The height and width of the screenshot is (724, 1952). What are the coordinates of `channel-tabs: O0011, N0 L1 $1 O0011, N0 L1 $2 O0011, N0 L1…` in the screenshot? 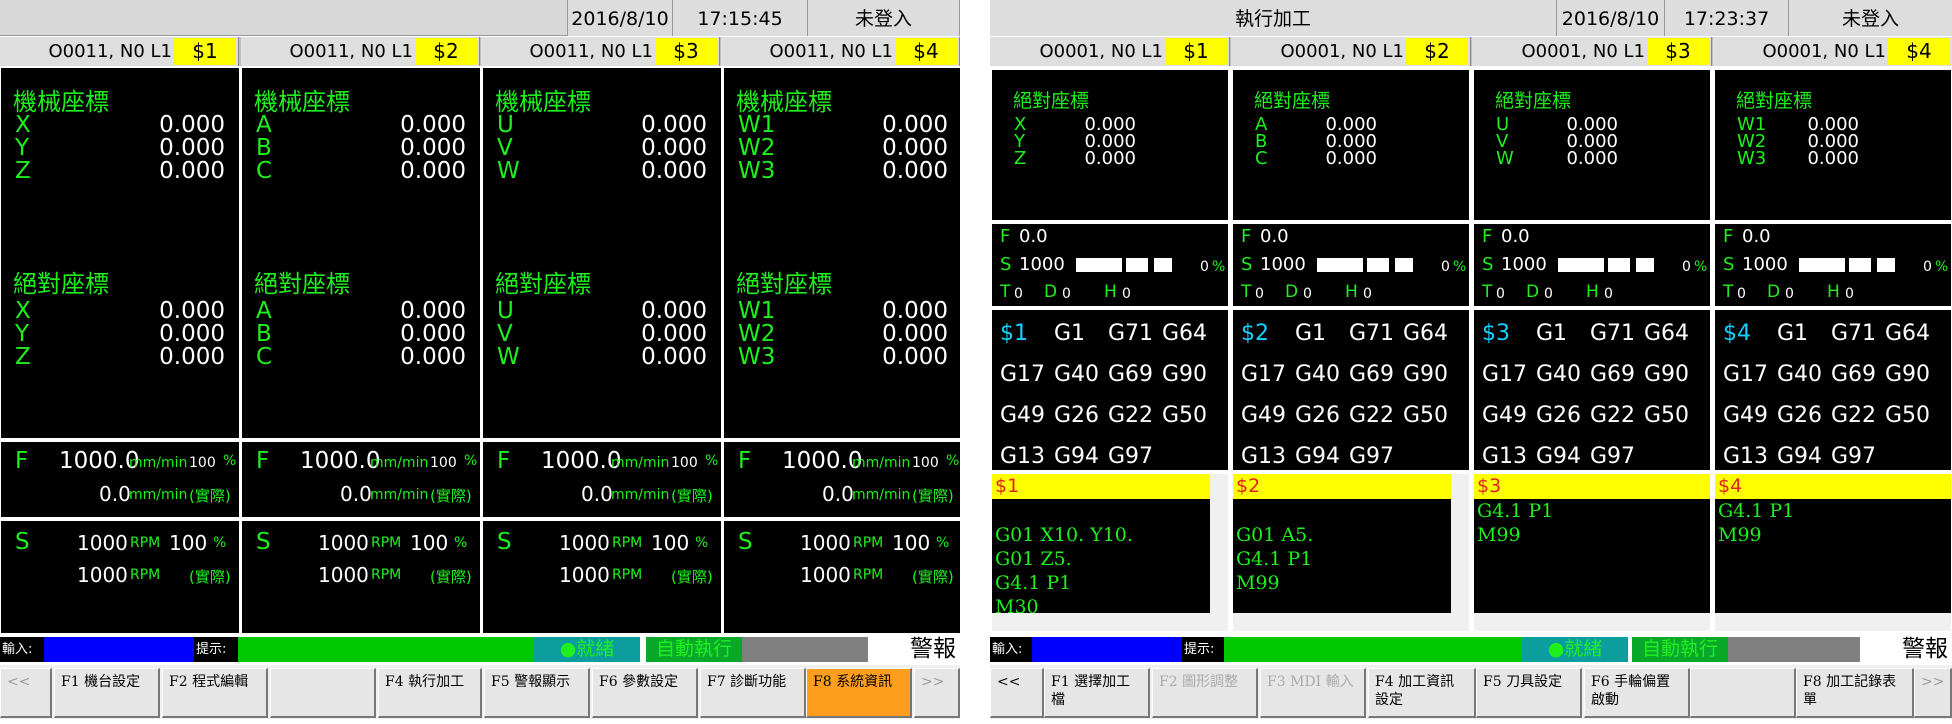 It's located at (480, 51).